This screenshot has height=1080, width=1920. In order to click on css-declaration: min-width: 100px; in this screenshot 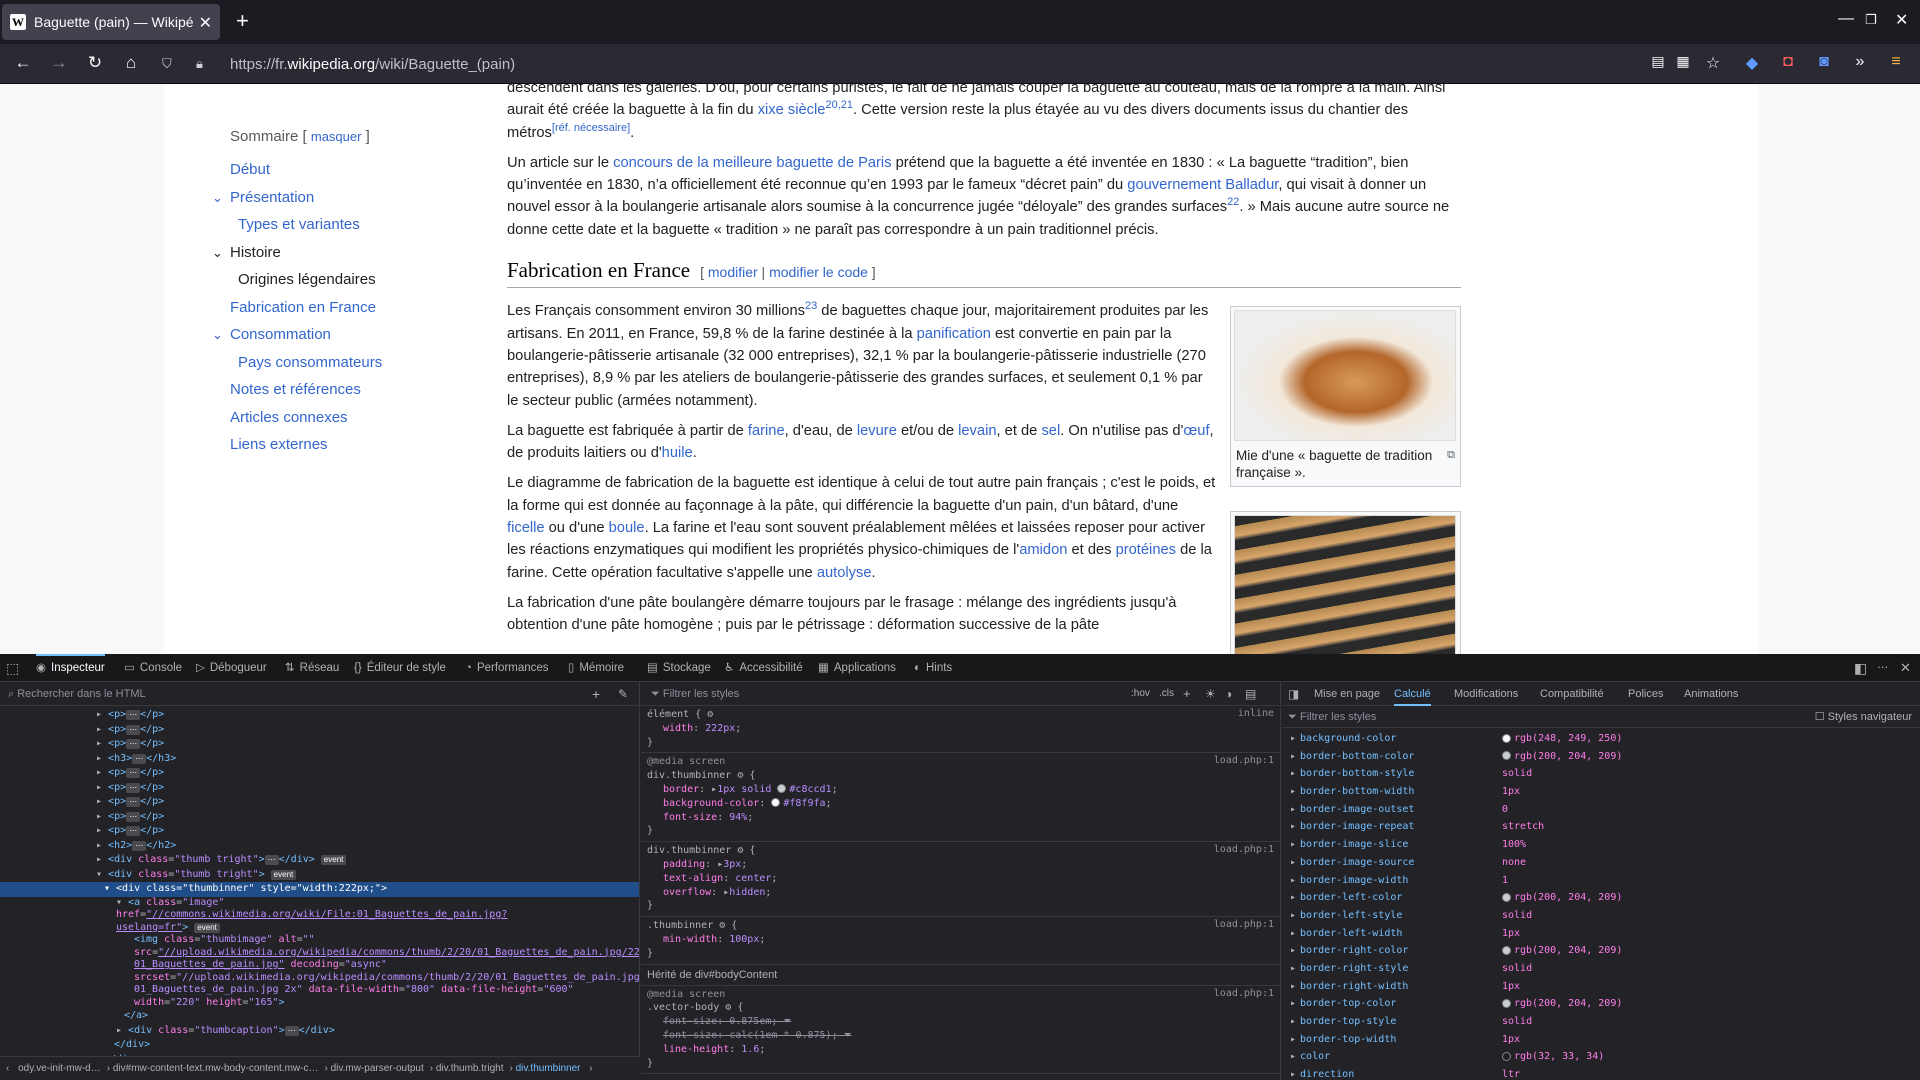, I will do `click(960, 940)`.